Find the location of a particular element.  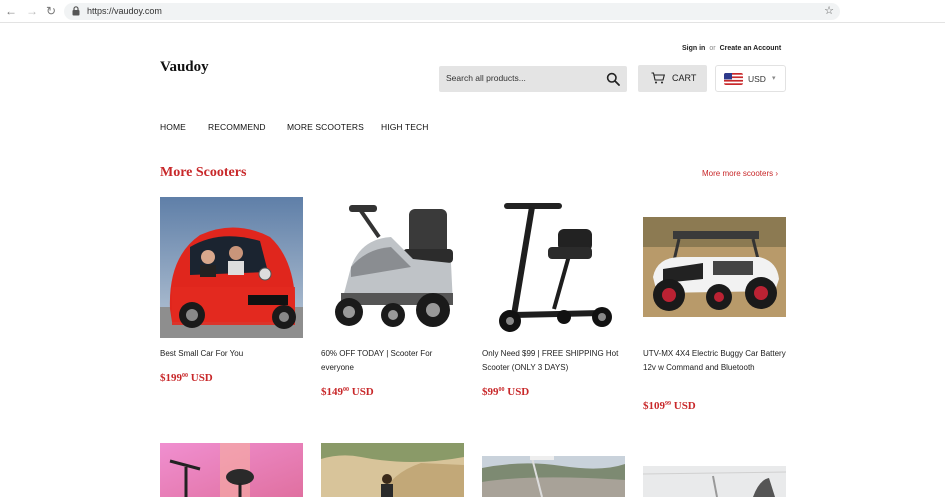

section-title: More Scooters is located at coordinates (203, 172).